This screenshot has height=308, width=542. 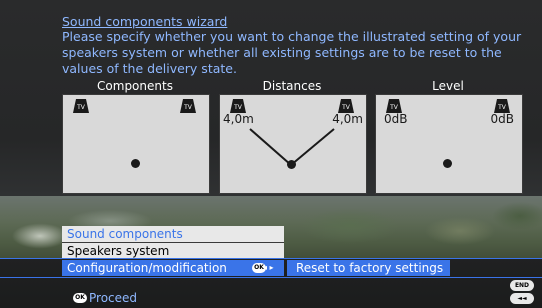 I want to click on menu-item-label: Configuration/modification, so click(x=147, y=268).